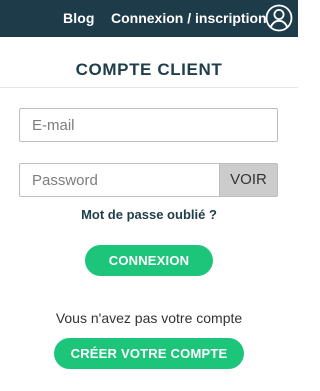 The height and width of the screenshot is (391, 320). Describe the element at coordinates (149, 318) in the screenshot. I see `no-account-text: Vous n'avez pas votre compte` at that location.